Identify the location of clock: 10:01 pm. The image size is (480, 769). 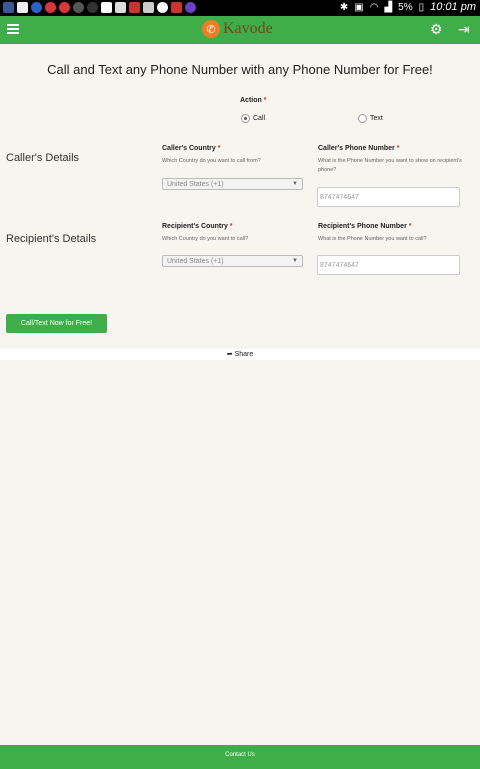
(453, 7).